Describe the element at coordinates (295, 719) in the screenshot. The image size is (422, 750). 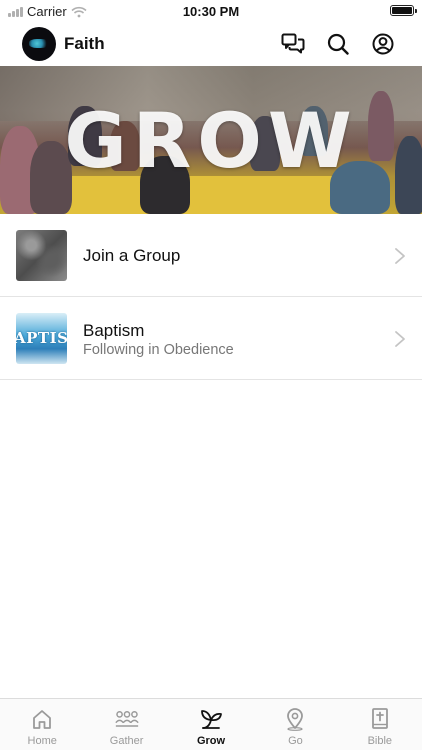
I see `location-pin-icon` at that location.